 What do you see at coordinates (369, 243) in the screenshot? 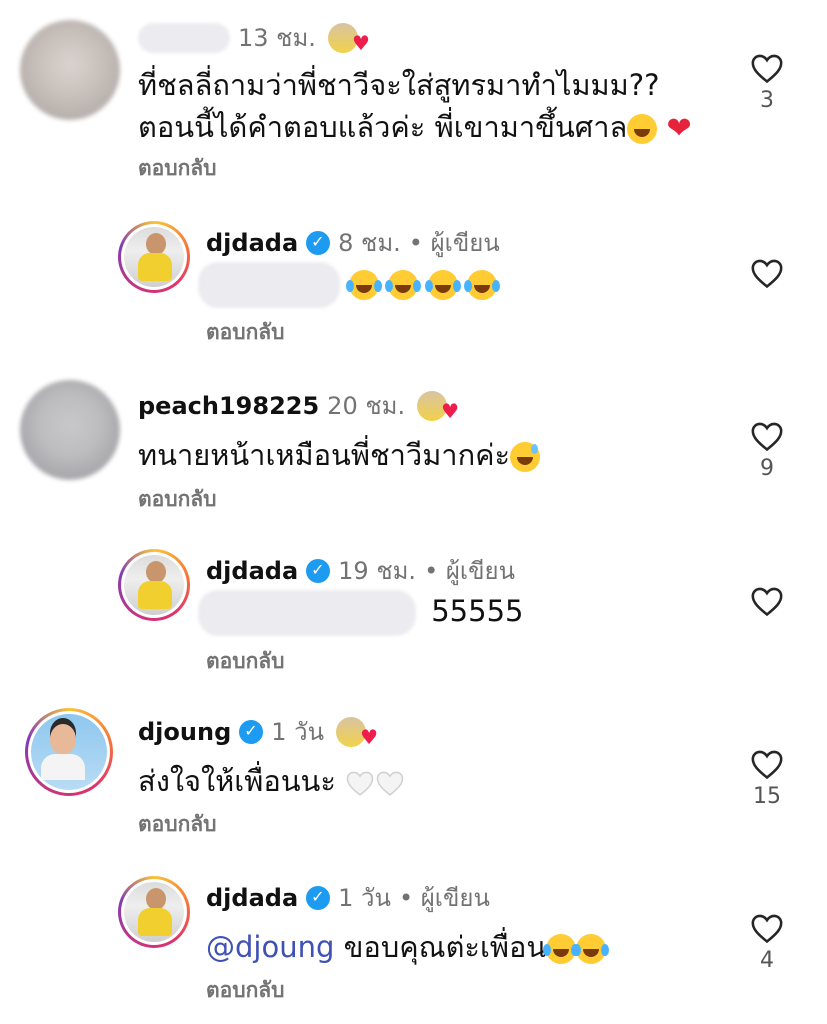
I see `timestamp: 8 ชม.` at bounding box center [369, 243].